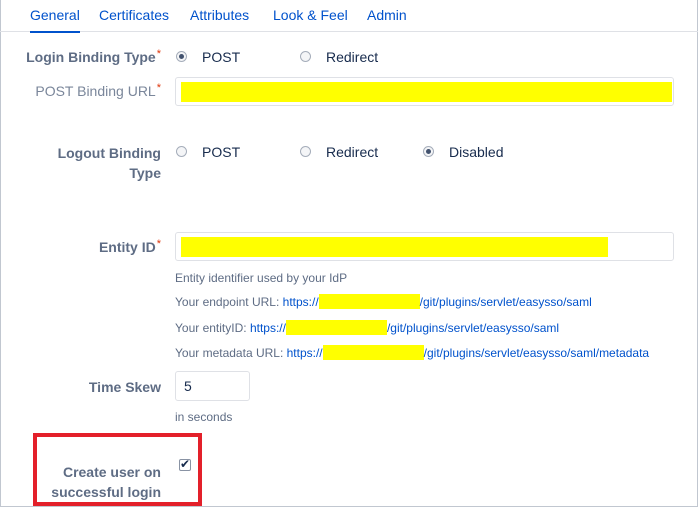  Describe the element at coordinates (219, 16) in the screenshot. I see `tab-attributes: Attributes` at that location.